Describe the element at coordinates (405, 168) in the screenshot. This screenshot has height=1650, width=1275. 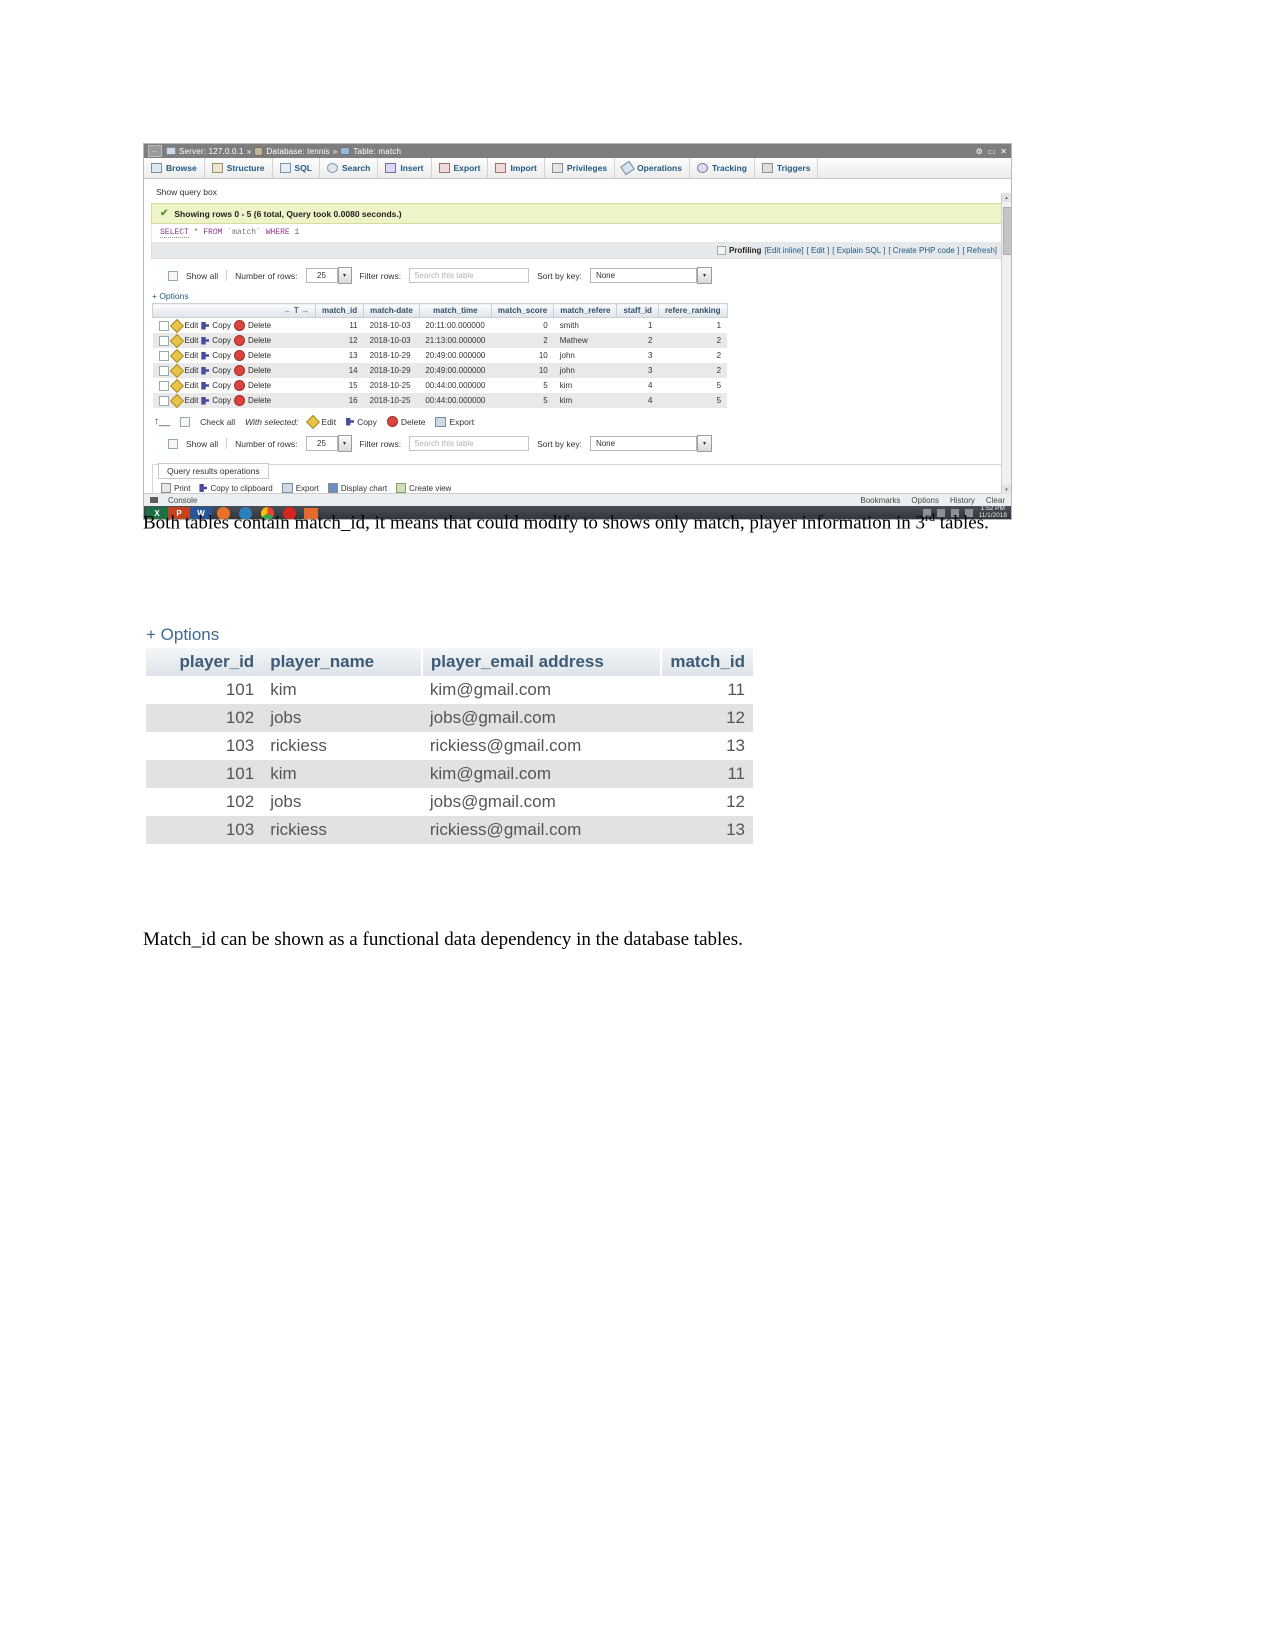
I see `tab-insert: Insert` at that location.